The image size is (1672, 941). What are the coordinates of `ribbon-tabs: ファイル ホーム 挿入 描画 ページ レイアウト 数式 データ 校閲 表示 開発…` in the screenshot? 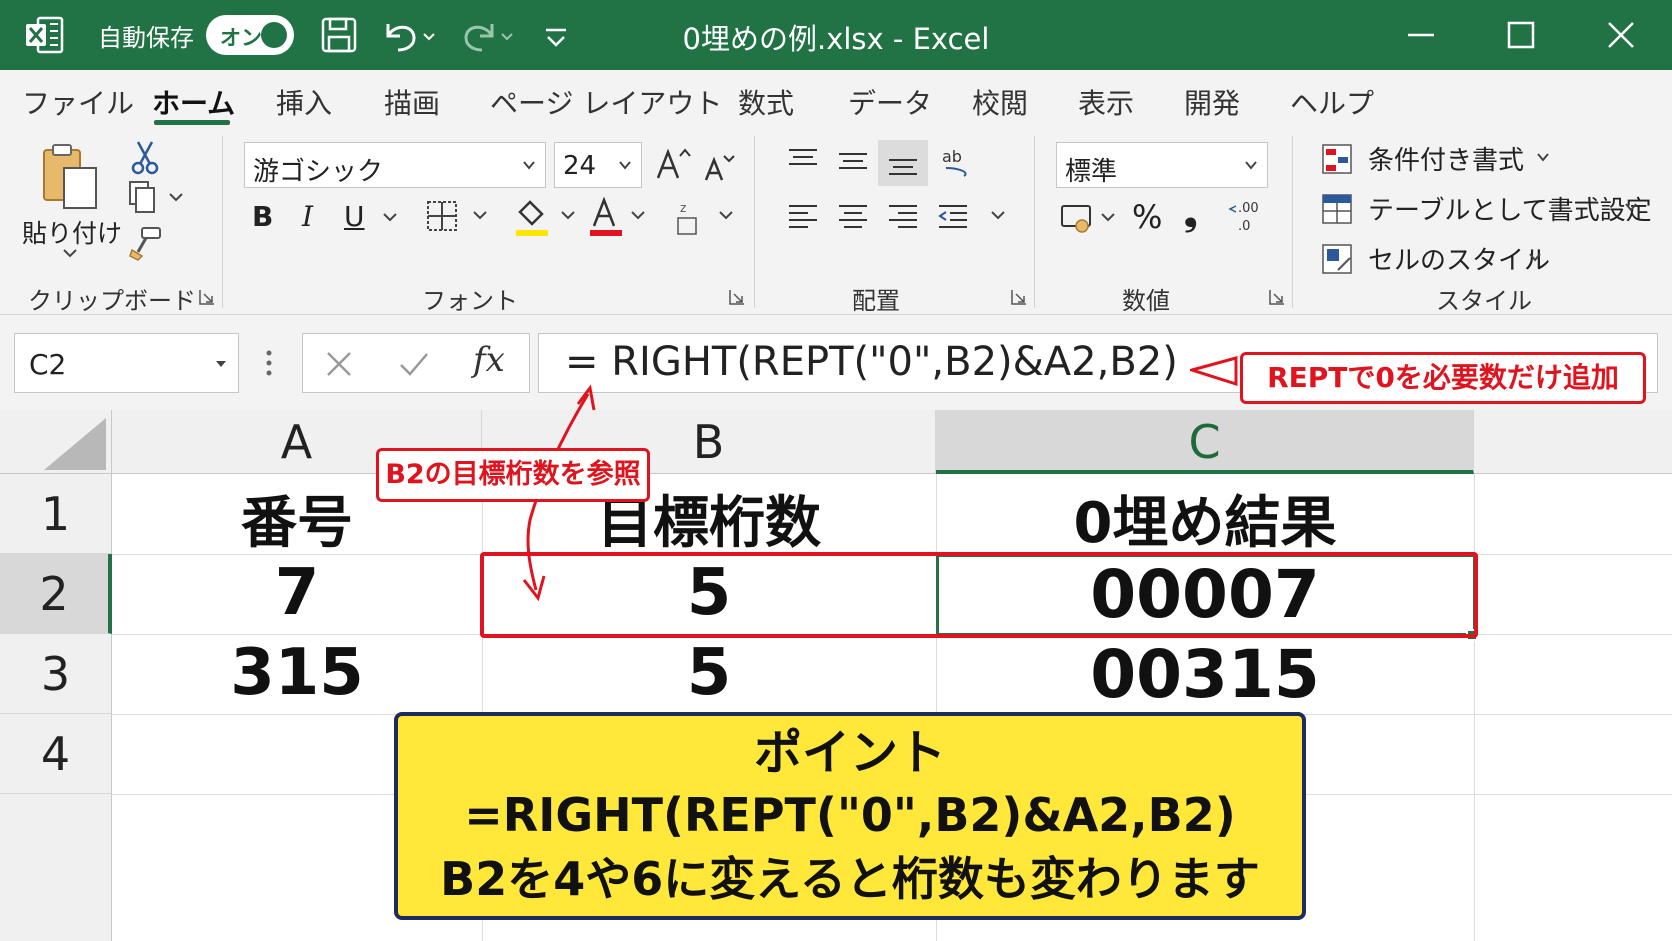 It's located at (836, 99).